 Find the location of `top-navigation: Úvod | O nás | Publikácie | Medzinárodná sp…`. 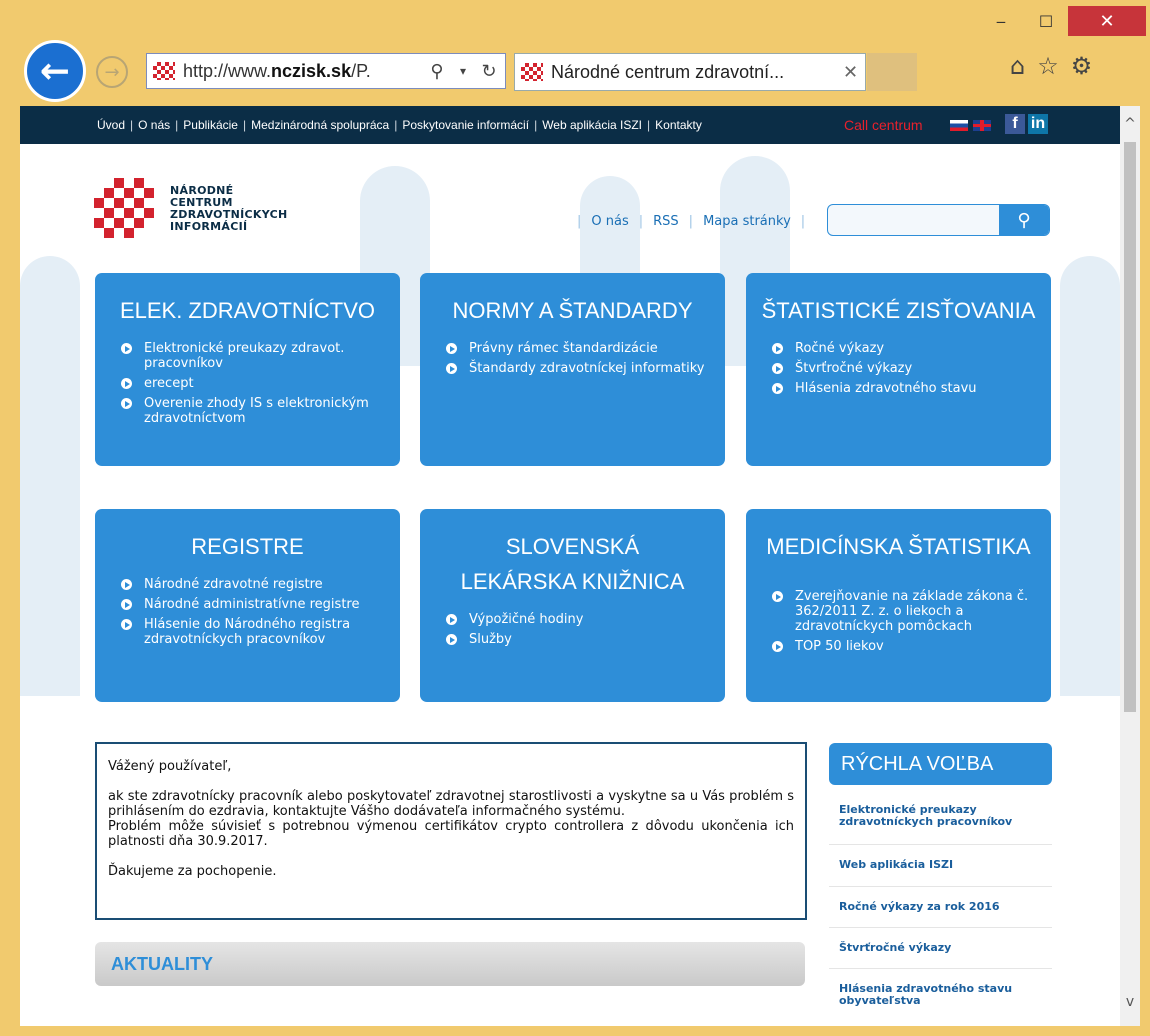

top-navigation: Úvod | O nás | Publikácie | Medzinárodná sp… is located at coordinates (570, 125).